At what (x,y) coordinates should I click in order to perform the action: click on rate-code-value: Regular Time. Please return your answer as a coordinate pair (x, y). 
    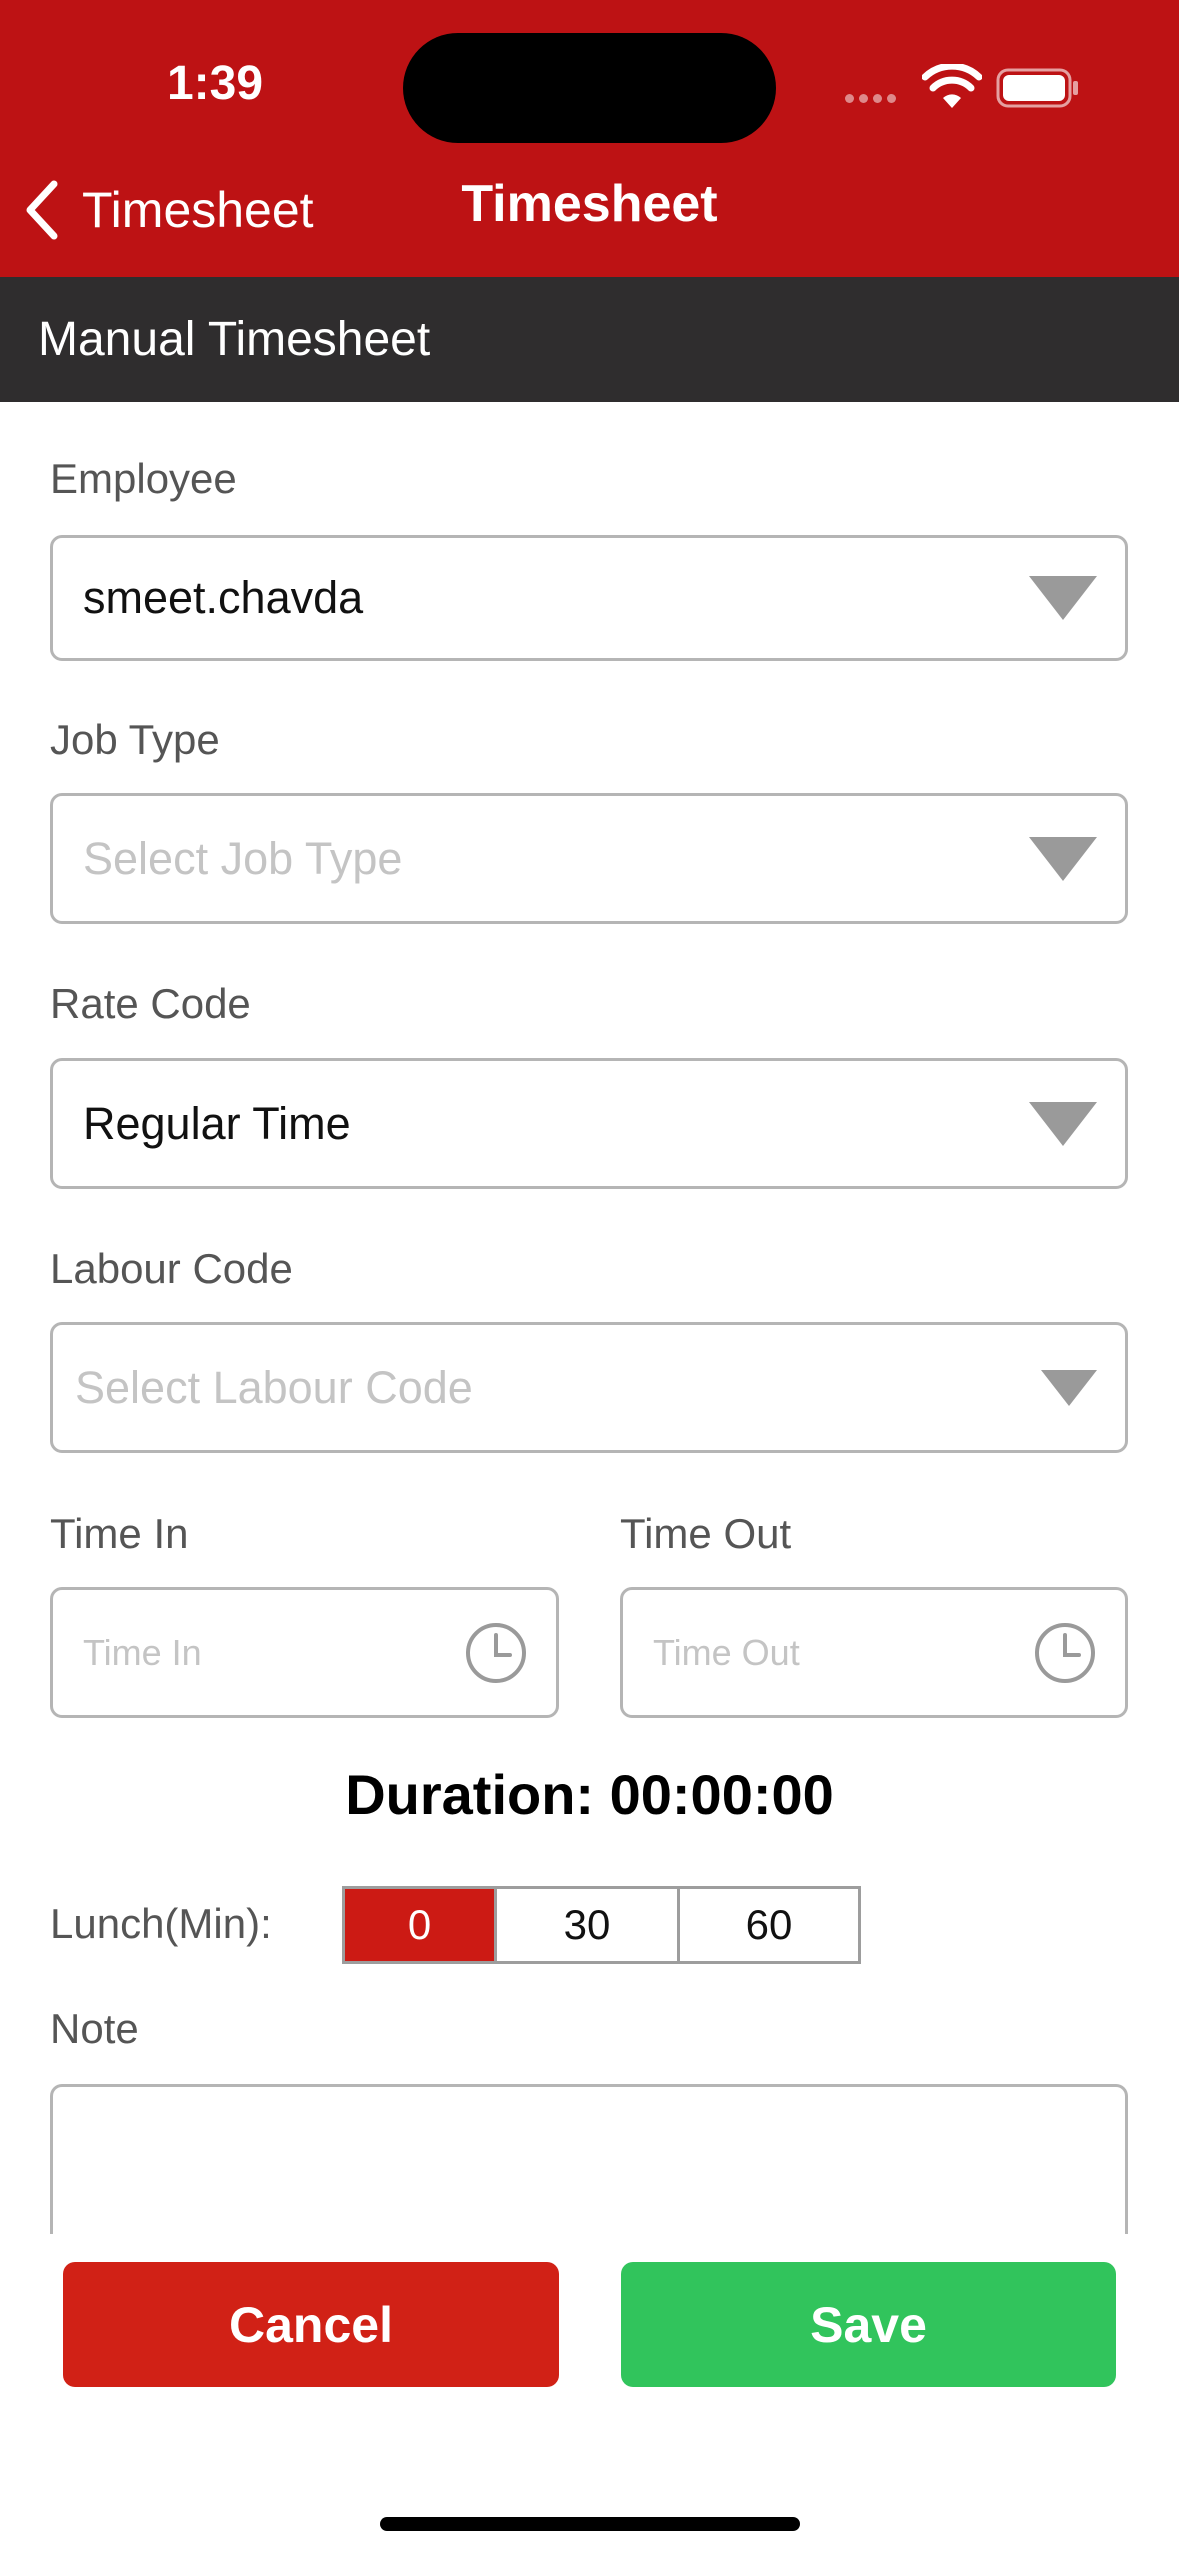
    Looking at the image, I should click on (217, 1123).